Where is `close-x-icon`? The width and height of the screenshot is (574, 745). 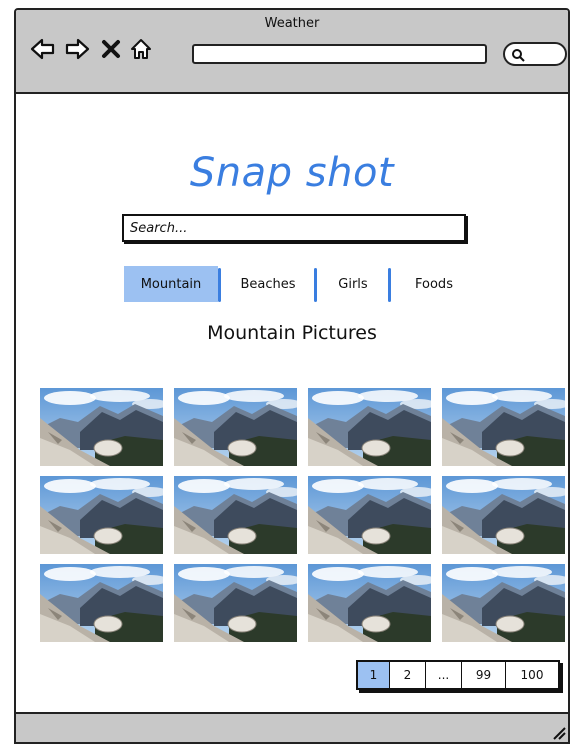 close-x-icon is located at coordinates (111, 49).